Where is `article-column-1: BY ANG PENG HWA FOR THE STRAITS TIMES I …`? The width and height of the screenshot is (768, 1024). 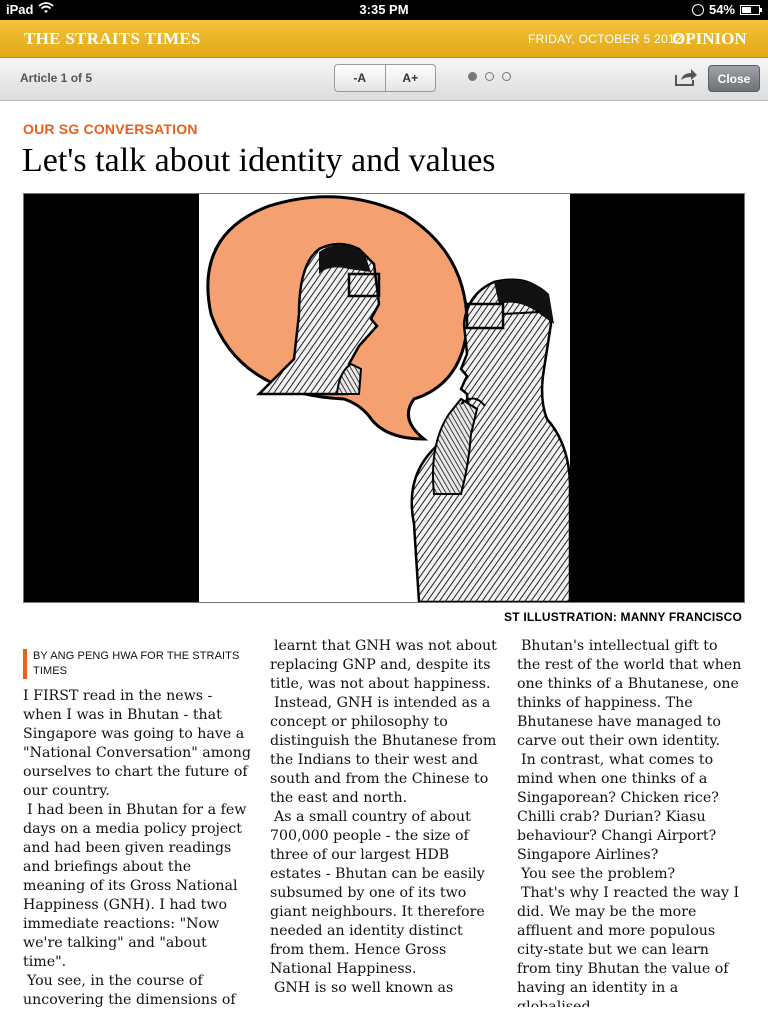
article-column-1: BY ANG PENG HWA FOR THE STRAITS TIMES I … is located at coordinates (137, 822).